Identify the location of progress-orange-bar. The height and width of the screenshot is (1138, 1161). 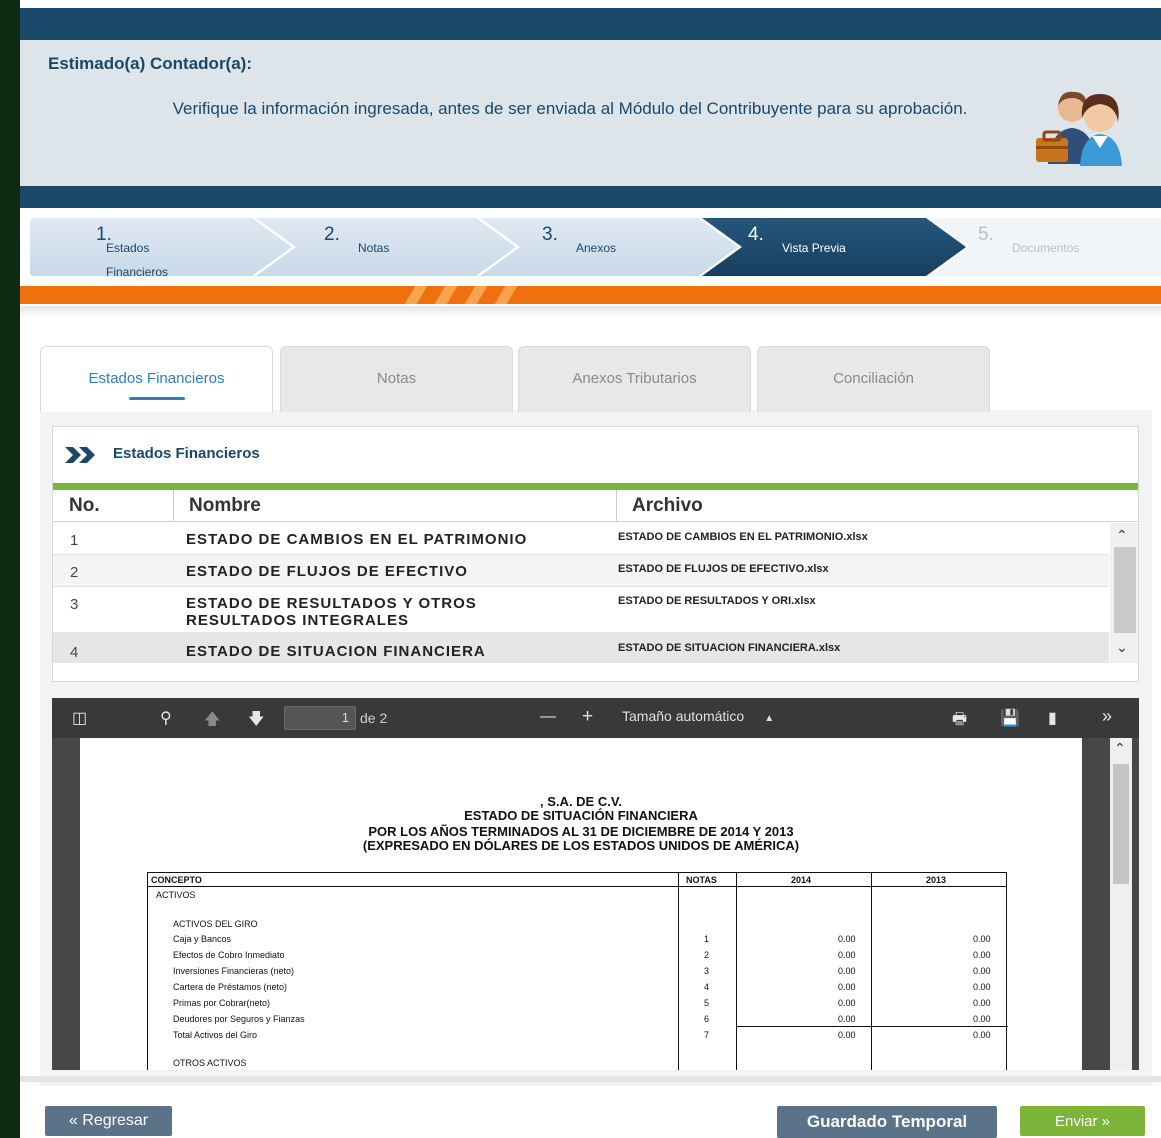
(590, 295).